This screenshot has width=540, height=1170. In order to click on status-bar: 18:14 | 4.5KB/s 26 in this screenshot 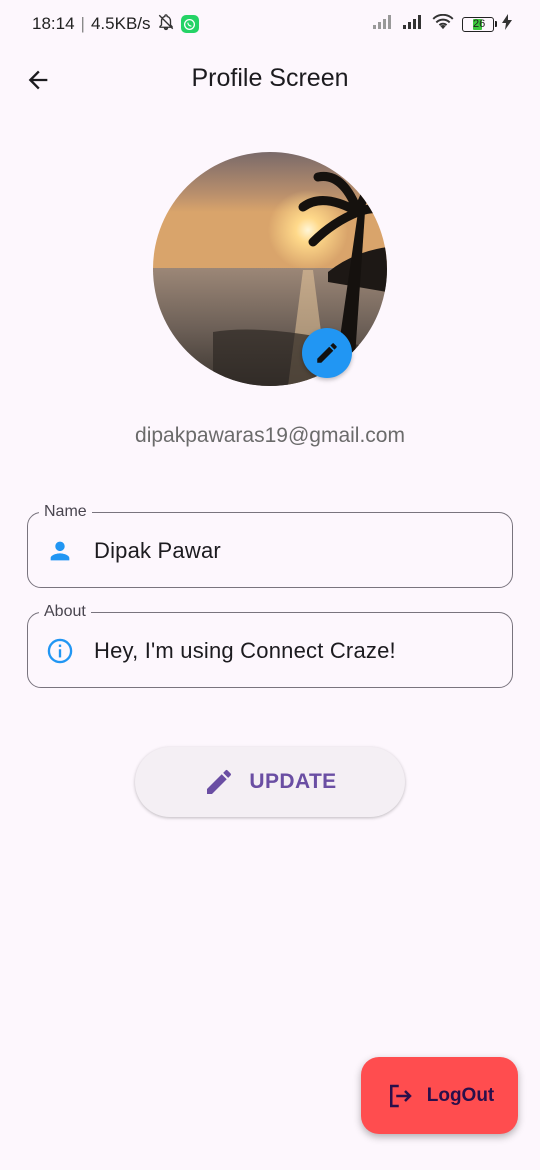, I will do `click(270, 24)`.